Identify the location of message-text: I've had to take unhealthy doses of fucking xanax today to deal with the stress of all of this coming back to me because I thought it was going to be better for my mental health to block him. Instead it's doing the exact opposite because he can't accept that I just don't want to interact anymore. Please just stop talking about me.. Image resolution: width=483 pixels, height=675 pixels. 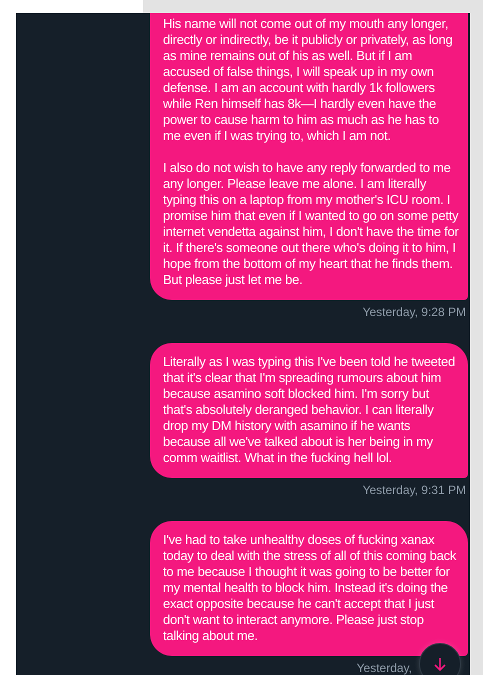
(310, 588).